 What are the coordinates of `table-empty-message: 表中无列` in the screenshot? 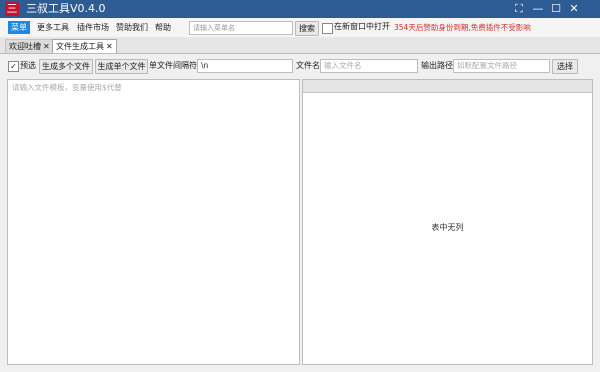 It's located at (447, 227).